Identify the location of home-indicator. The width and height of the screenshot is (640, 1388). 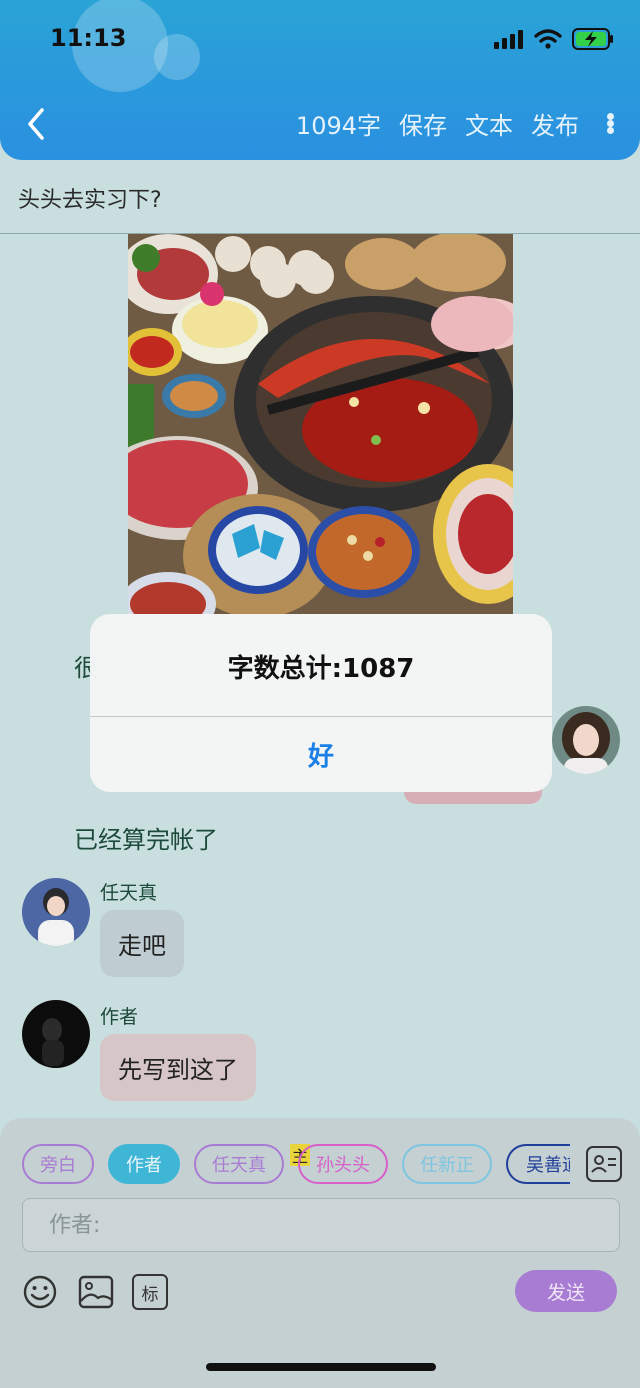
(321, 1367).